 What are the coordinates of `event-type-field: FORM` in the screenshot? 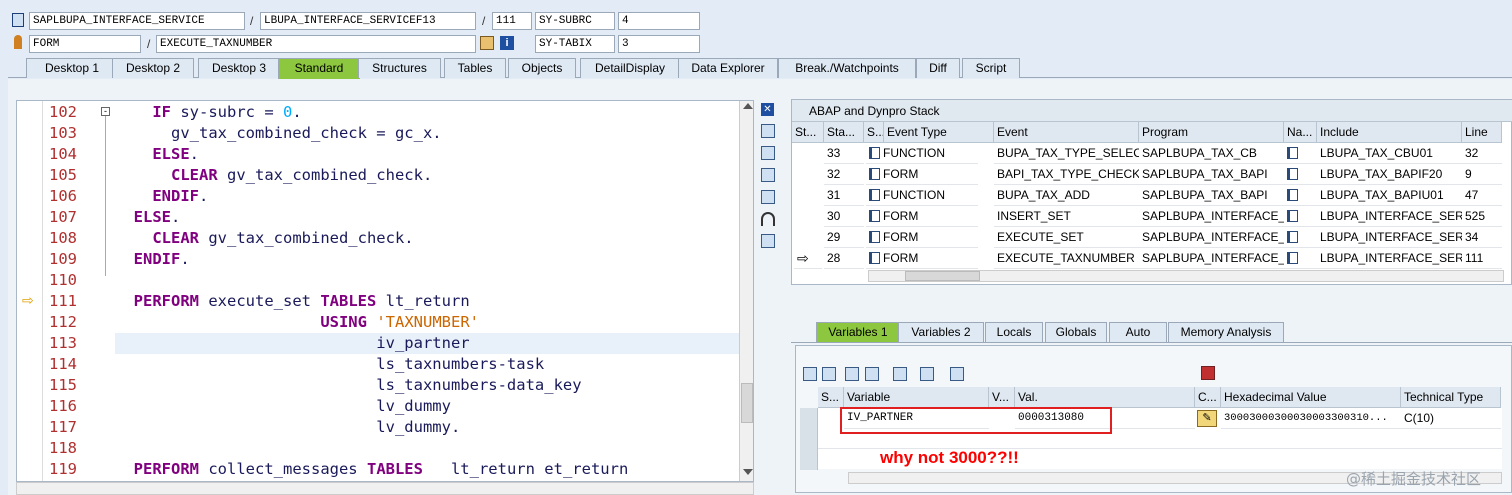 It's located at (85, 44).